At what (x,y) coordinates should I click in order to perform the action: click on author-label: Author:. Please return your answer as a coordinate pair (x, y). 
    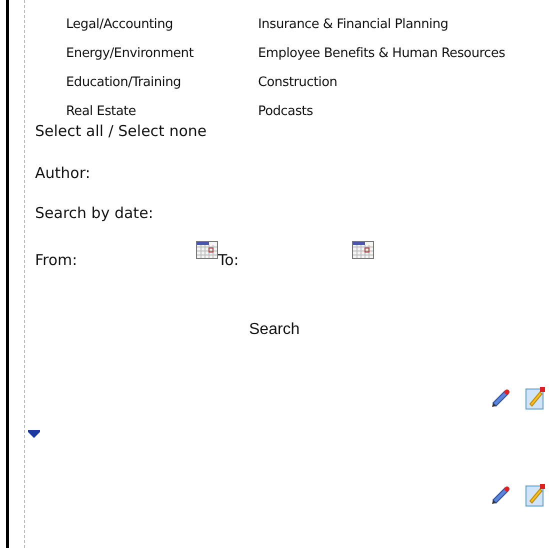
    Looking at the image, I should click on (62, 173).